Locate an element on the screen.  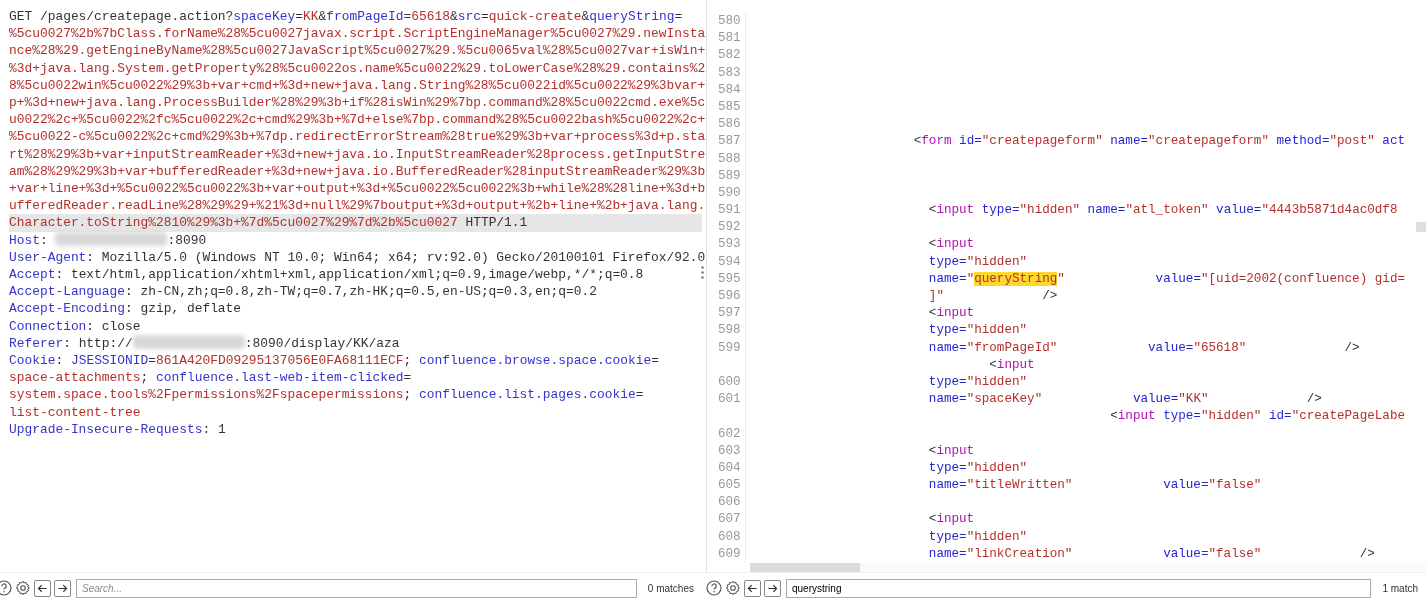
code-text: & is located at coordinates (454, 16).